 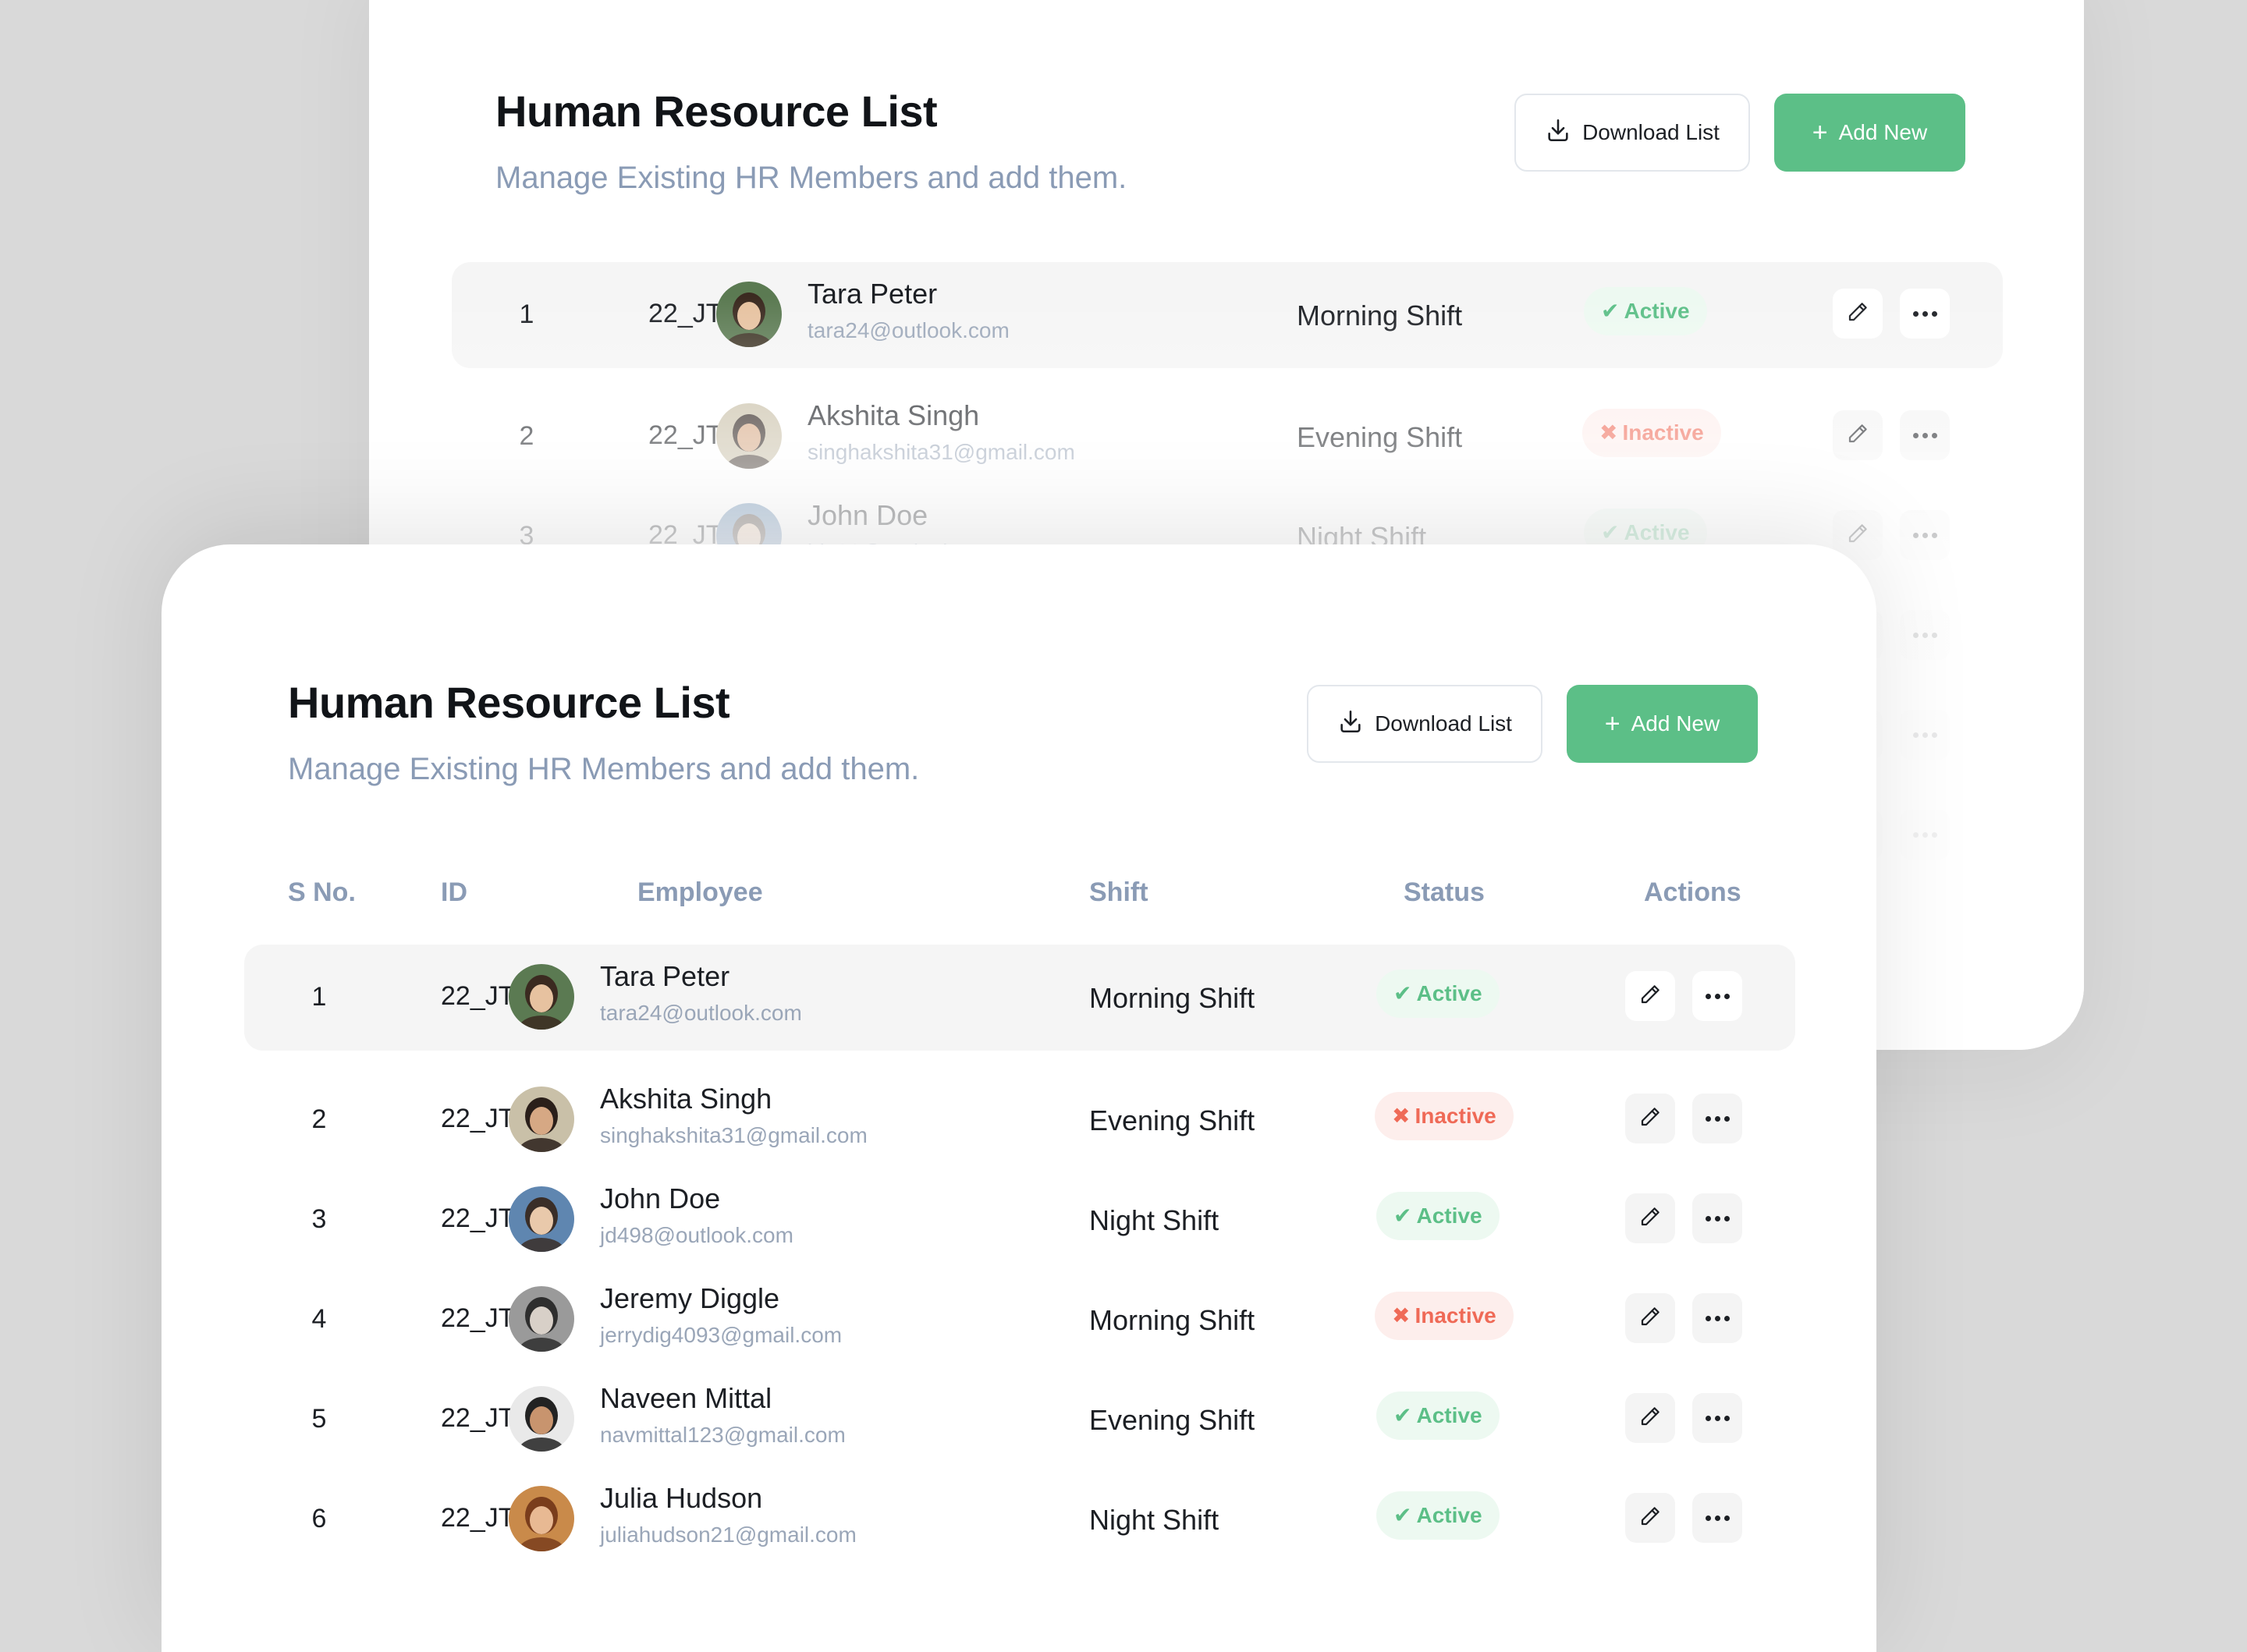 I want to click on row-sno: 2, so click(x=319, y=1119).